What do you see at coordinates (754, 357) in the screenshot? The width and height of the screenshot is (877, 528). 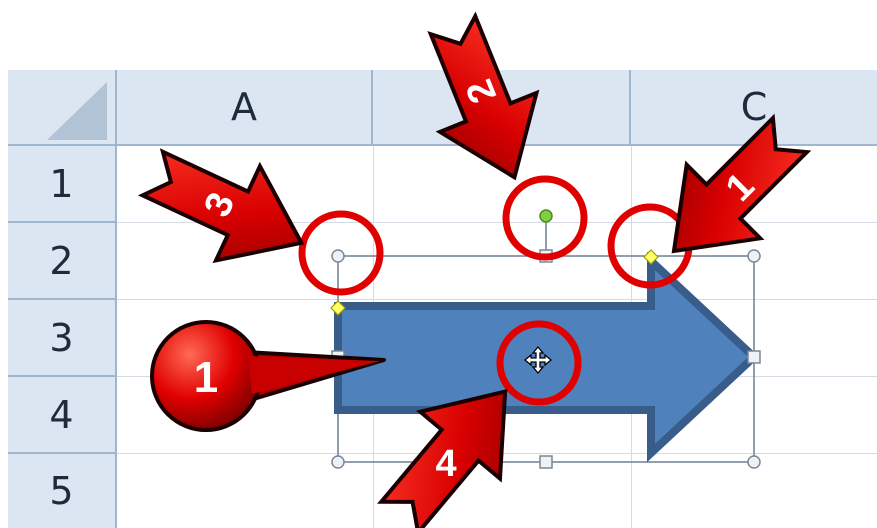 I see `sizing-handle-right` at bounding box center [754, 357].